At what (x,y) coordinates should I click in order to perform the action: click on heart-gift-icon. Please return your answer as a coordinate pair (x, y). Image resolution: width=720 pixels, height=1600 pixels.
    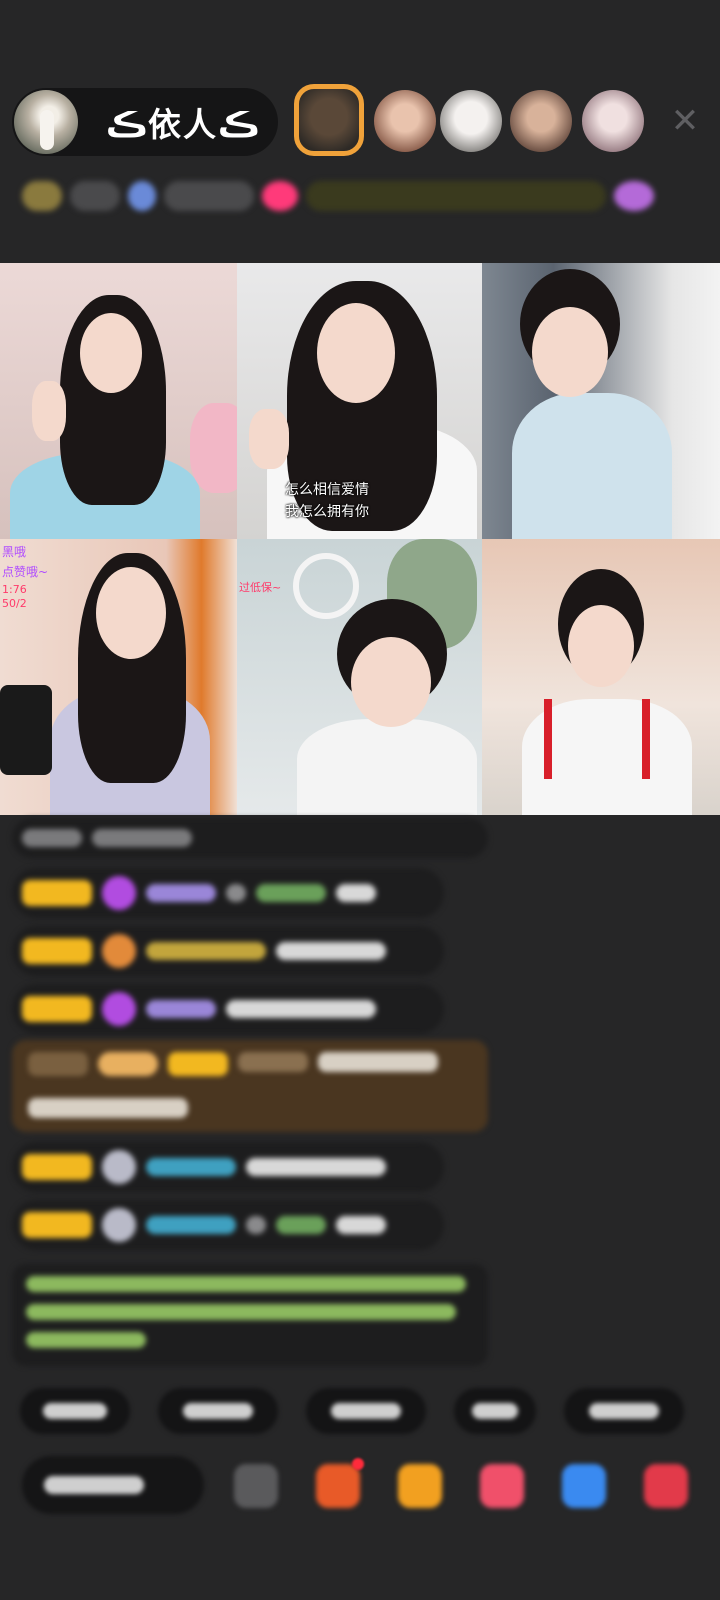
    Looking at the image, I should click on (502, 1486).